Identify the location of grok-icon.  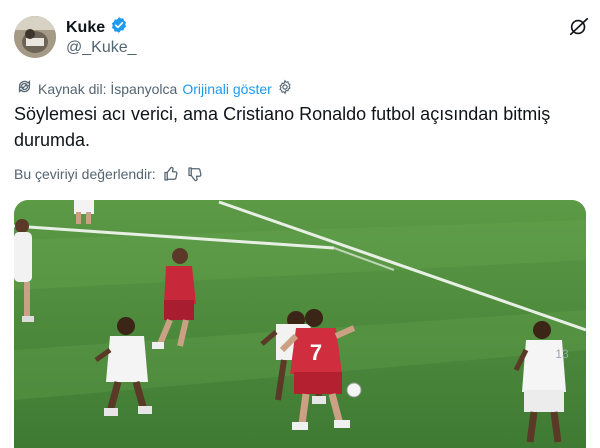
(579, 27).